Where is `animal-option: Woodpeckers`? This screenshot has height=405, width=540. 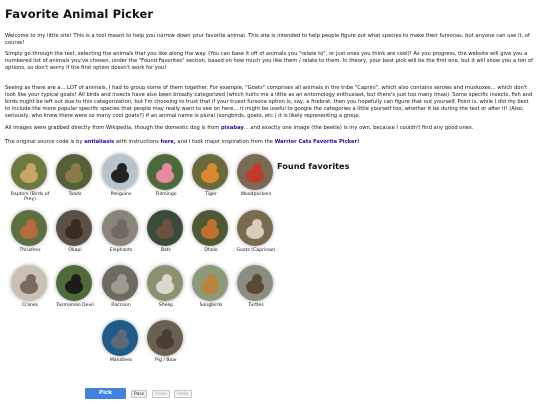
animal-option: Woodpeckers is located at coordinates (256, 180).